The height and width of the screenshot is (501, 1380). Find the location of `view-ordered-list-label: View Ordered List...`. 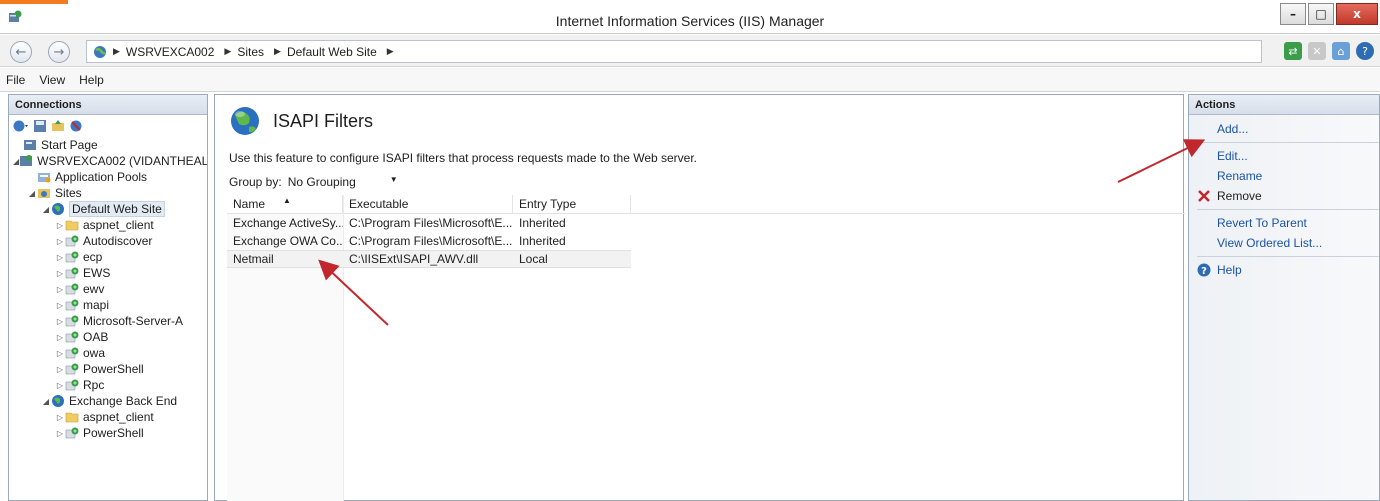

view-ordered-list-label: View Ordered List... is located at coordinates (1270, 243).